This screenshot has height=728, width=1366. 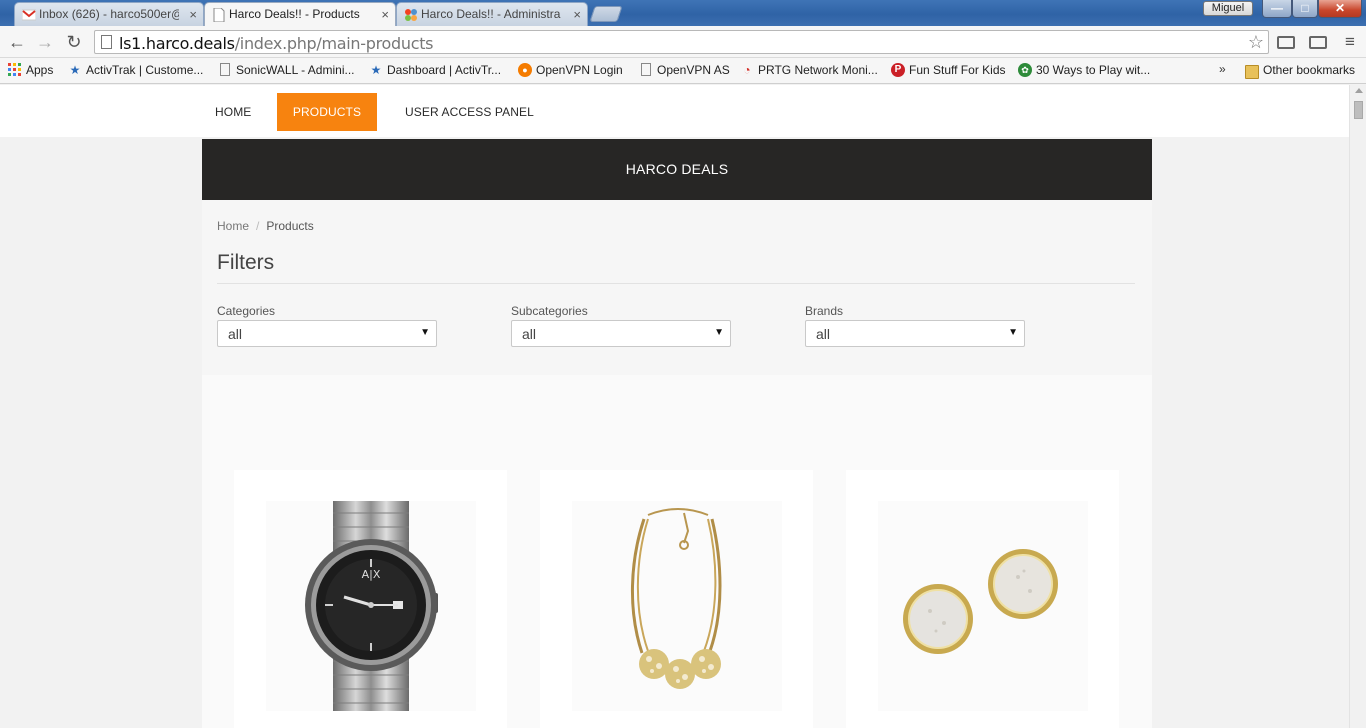 I want to click on tab-administration: Harco Deals!! - Administra ×, so click(x=492, y=14).